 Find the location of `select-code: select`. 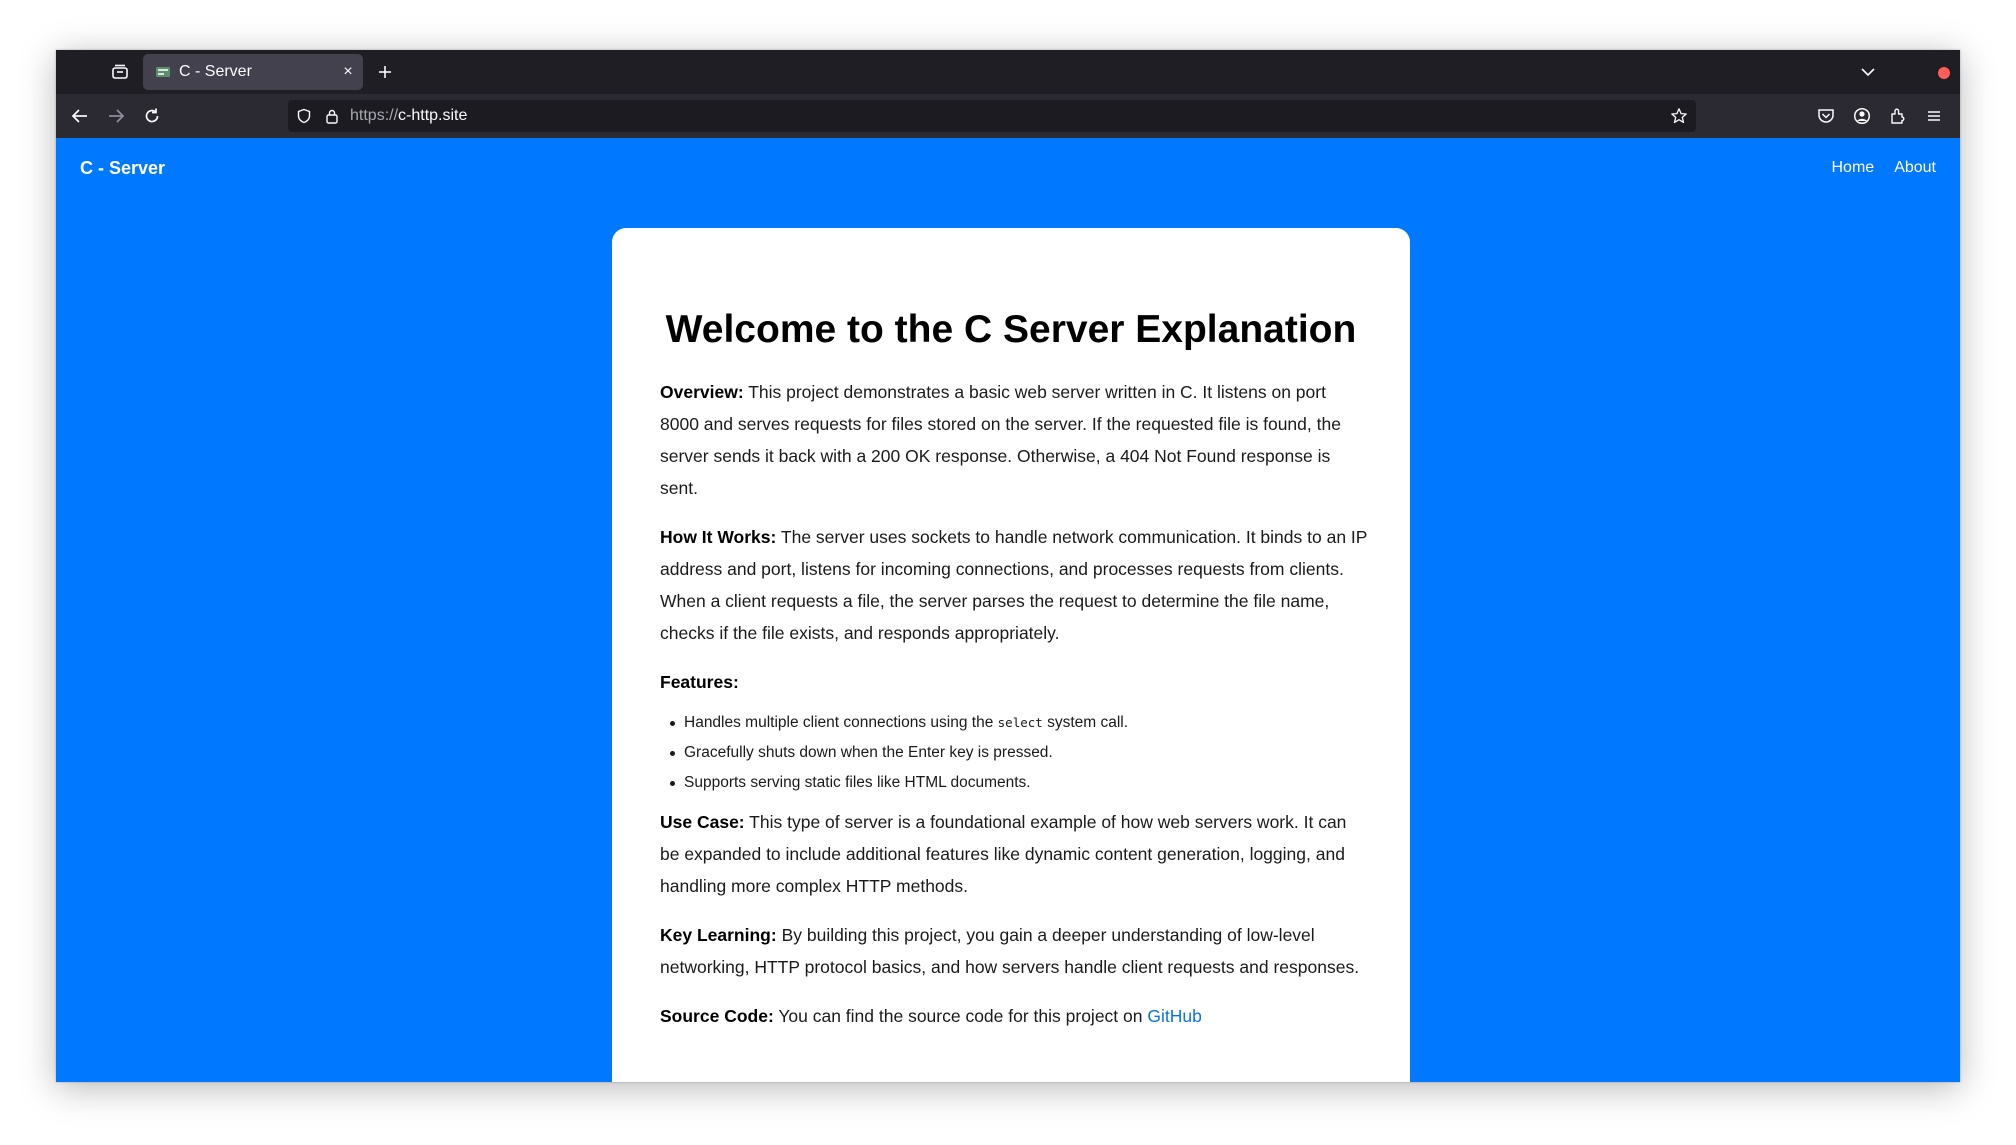

select-code: select is located at coordinates (1020, 722).